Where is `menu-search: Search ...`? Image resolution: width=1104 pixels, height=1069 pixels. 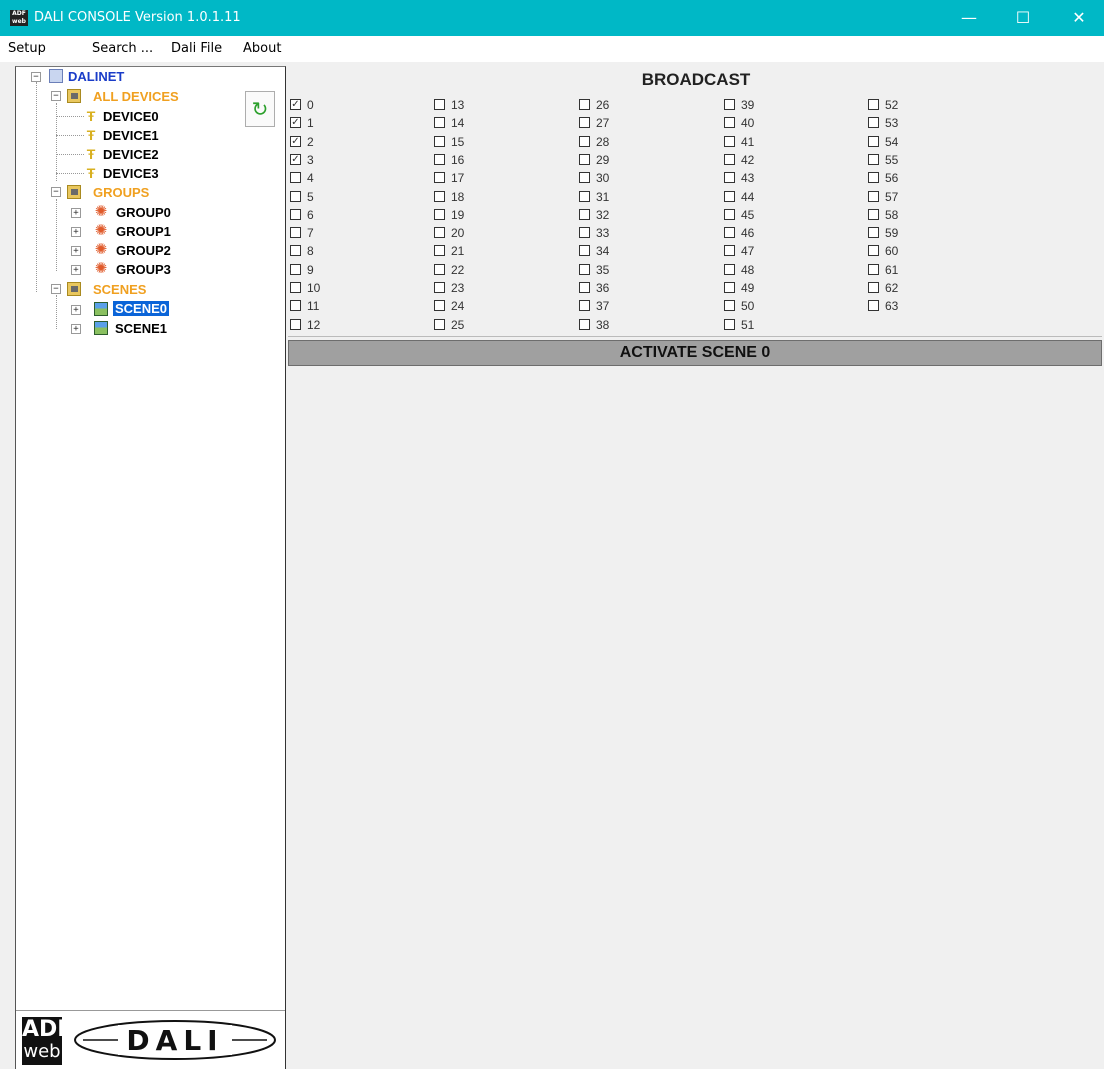
menu-search: Search ... is located at coordinates (122, 48).